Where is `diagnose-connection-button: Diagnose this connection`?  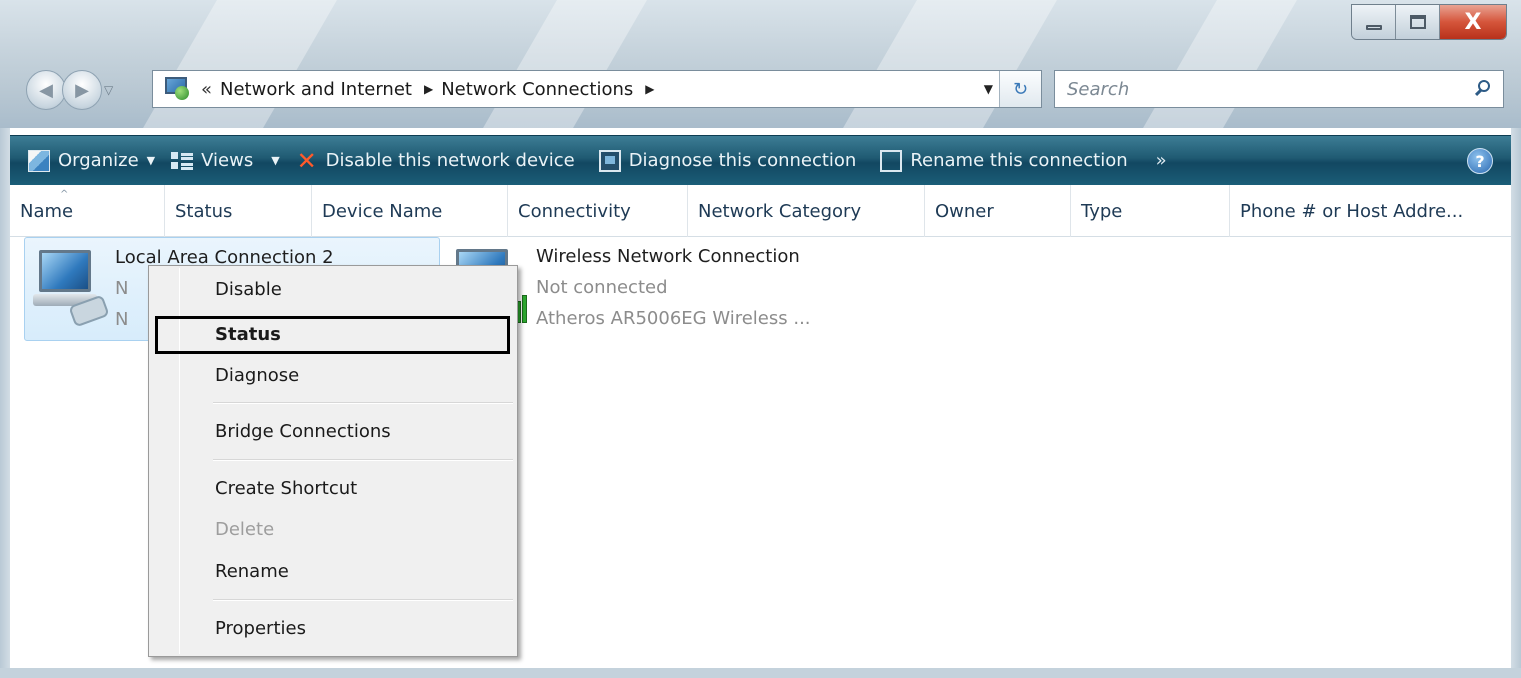 diagnose-connection-button: Diagnose this connection is located at coordinates (727, 160).